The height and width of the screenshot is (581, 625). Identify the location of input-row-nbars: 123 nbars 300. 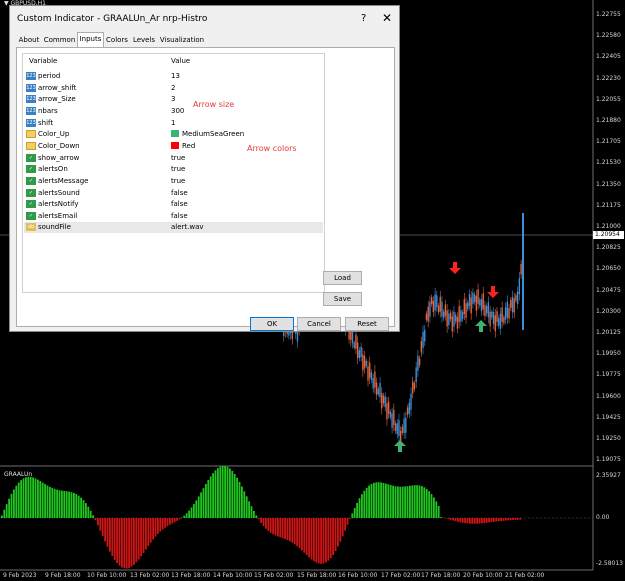
(173, 111).